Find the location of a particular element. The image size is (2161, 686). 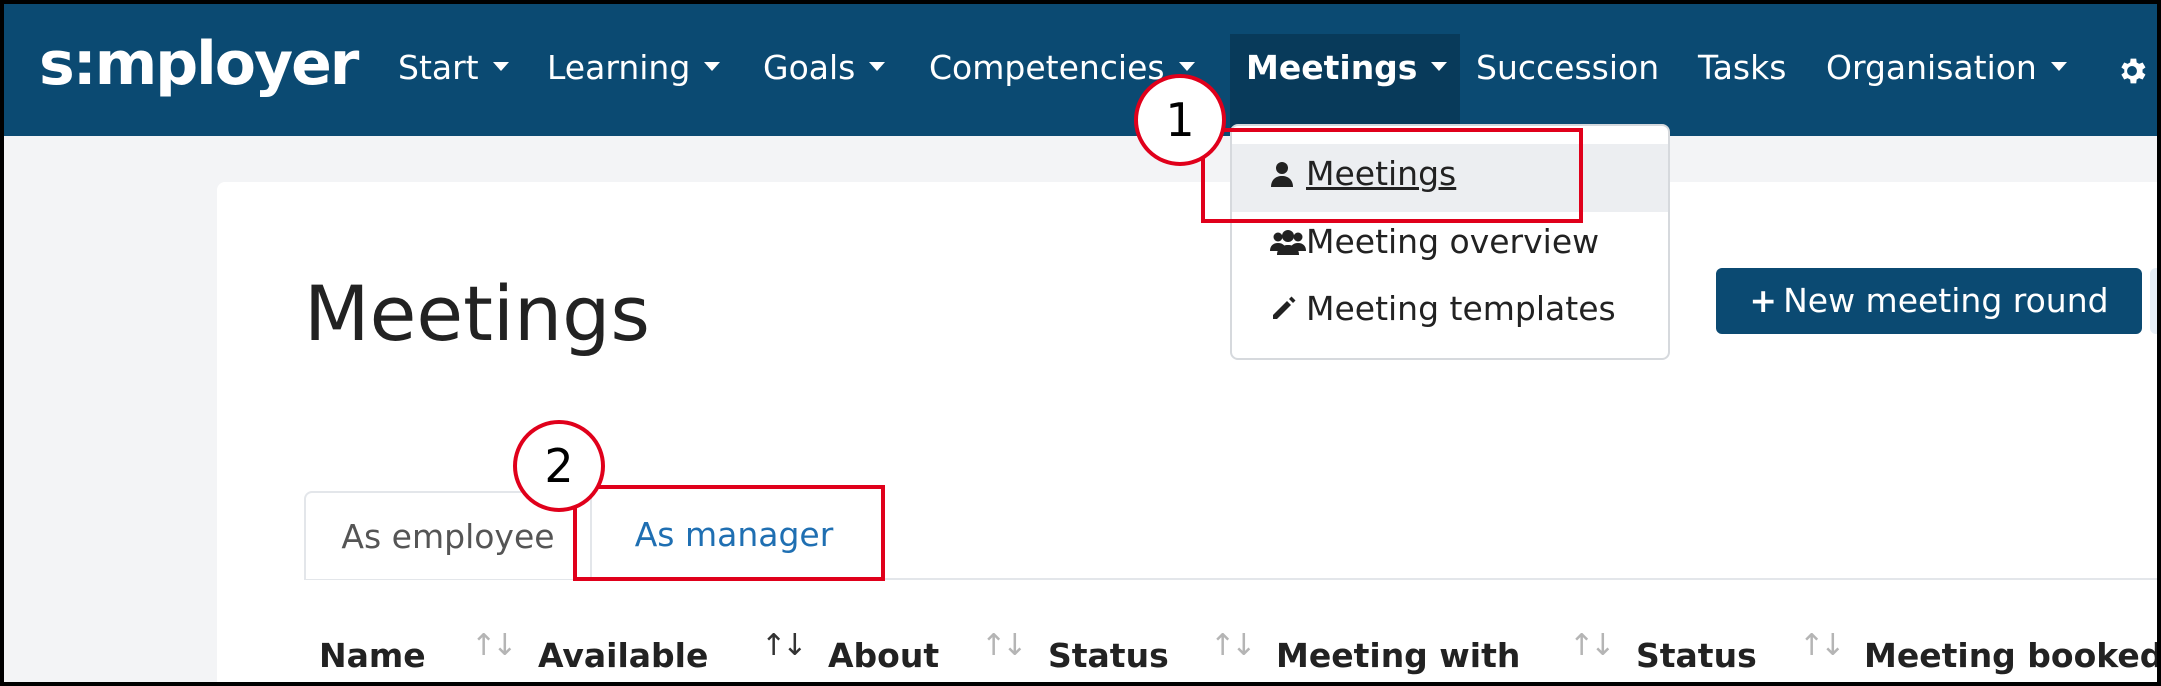

nav-item-succession: Succession is located at coordinates (1567, 68).